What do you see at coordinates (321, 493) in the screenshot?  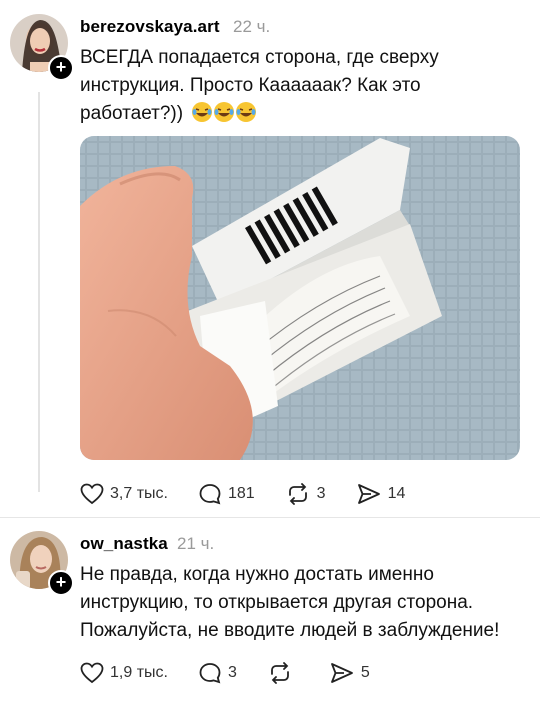 I see `repost-count: 3` at bounding box center [321, 493].